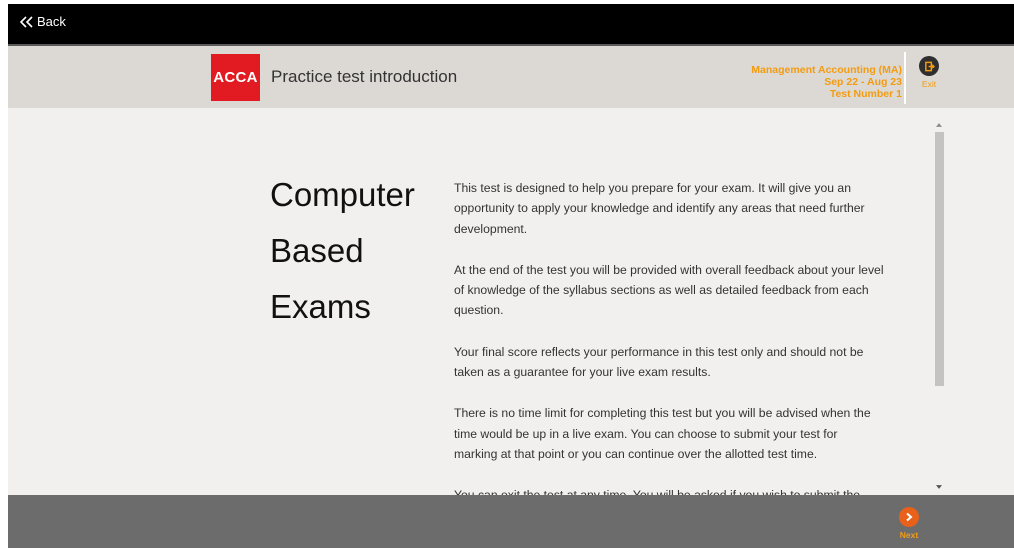 The width and height of the screenshot is (1014, 548). Describe the element at coordinates (826, 70) in the screenshot. I see `exam-name: Management Accounting (MA)` at that location.